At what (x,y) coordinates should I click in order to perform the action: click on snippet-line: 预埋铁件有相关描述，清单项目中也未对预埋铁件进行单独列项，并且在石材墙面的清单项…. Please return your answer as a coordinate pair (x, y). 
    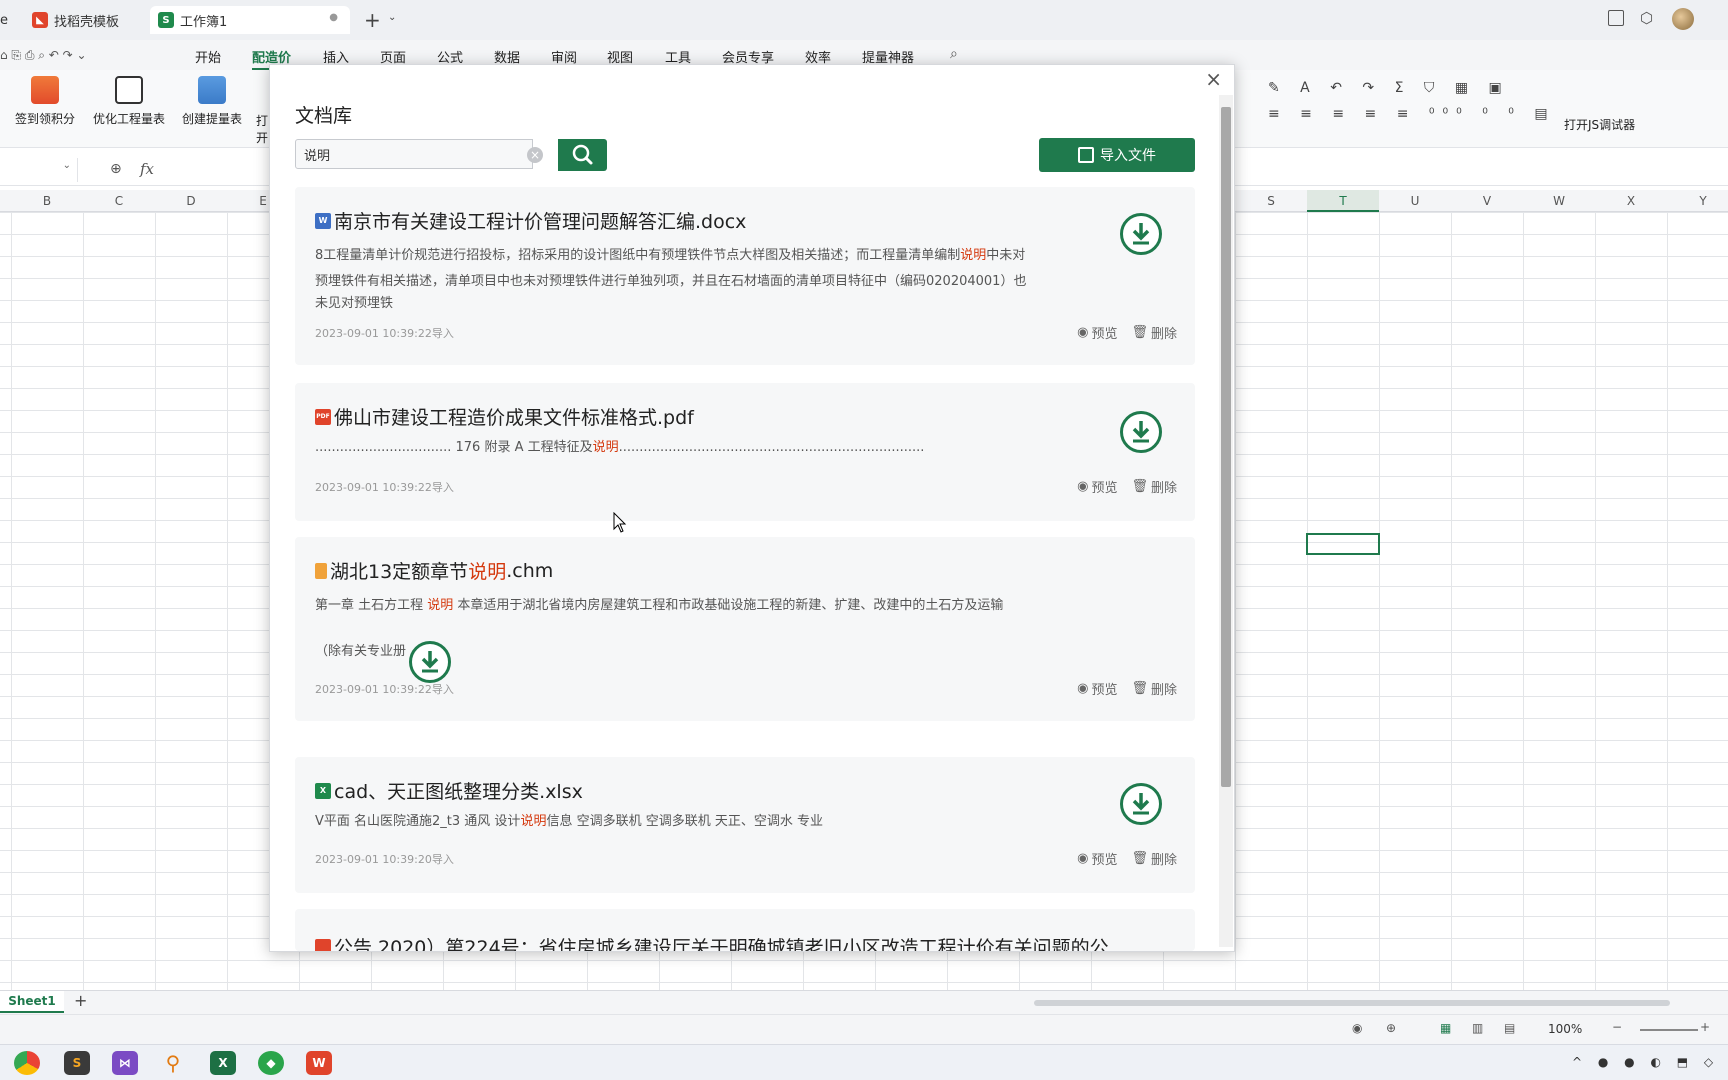
    Looking at the image, I should click on (670, 282).